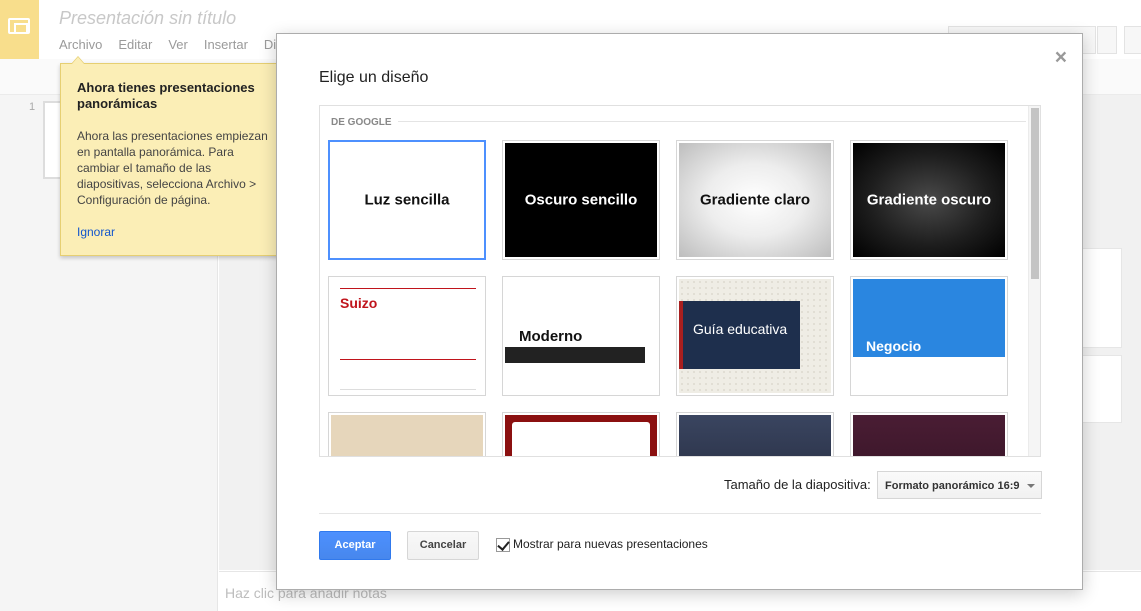 This screenshot has height=611, width=1141. Describe the element at coordinates (407, 336) in the screenshot. I see `theme-suizo: Suizo` at that location.